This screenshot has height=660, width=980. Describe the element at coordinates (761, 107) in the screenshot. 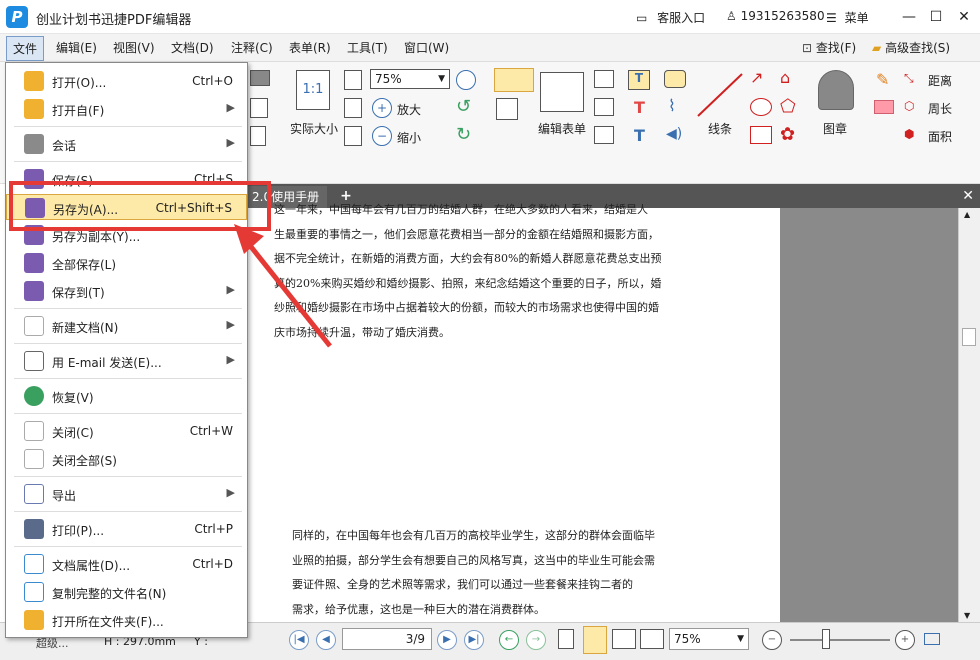

I see `ellipse-tool-icon` at that location.